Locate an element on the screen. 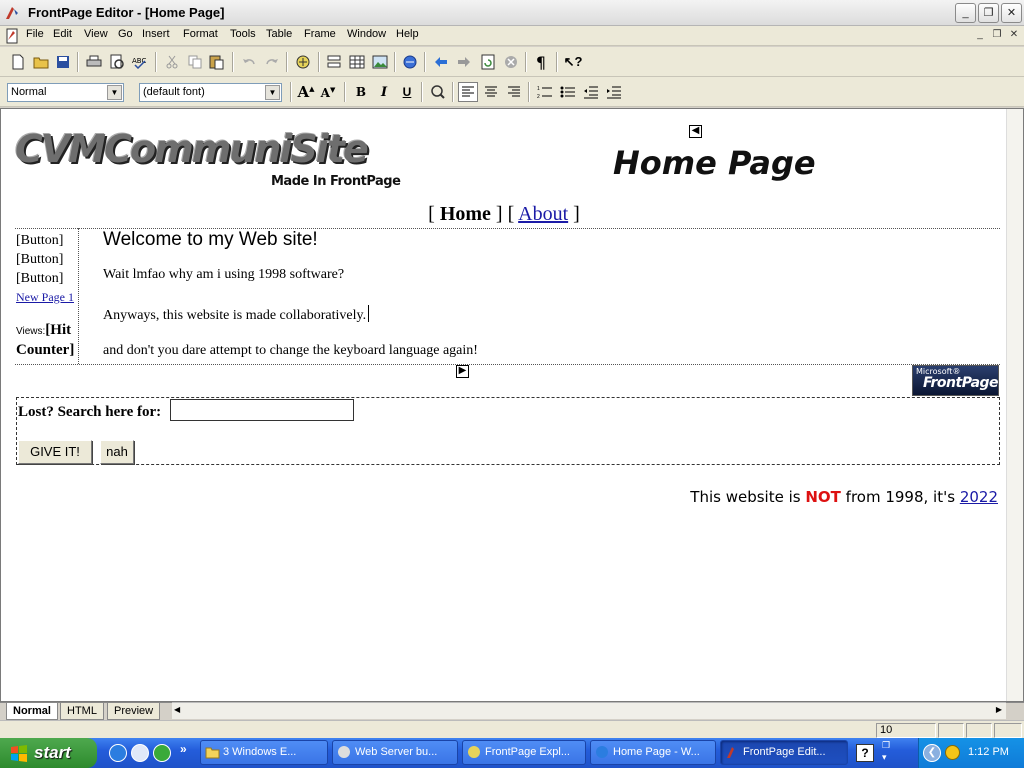 The width and height of the screenshot is (1024, 768). open-folder-icon is located at coordinates (41, 62).